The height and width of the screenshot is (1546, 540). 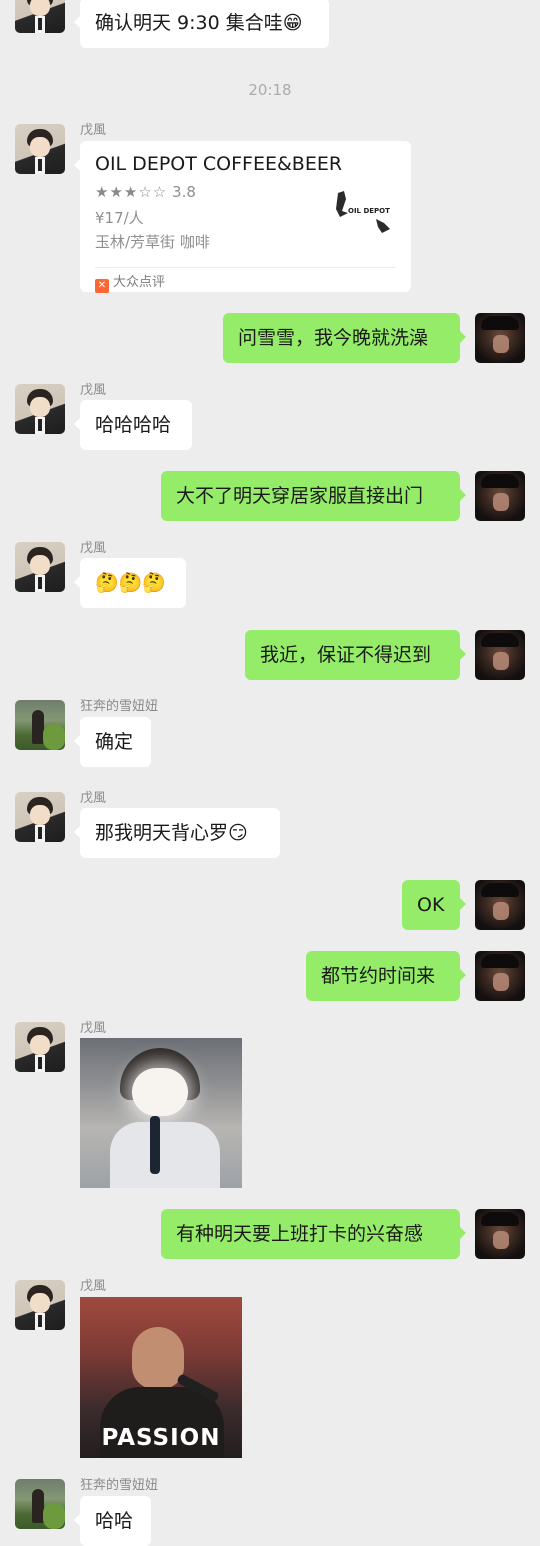 I want to click on message-bubble: 大不了明天穿居家服直接出门, so click(x=313, y=496).